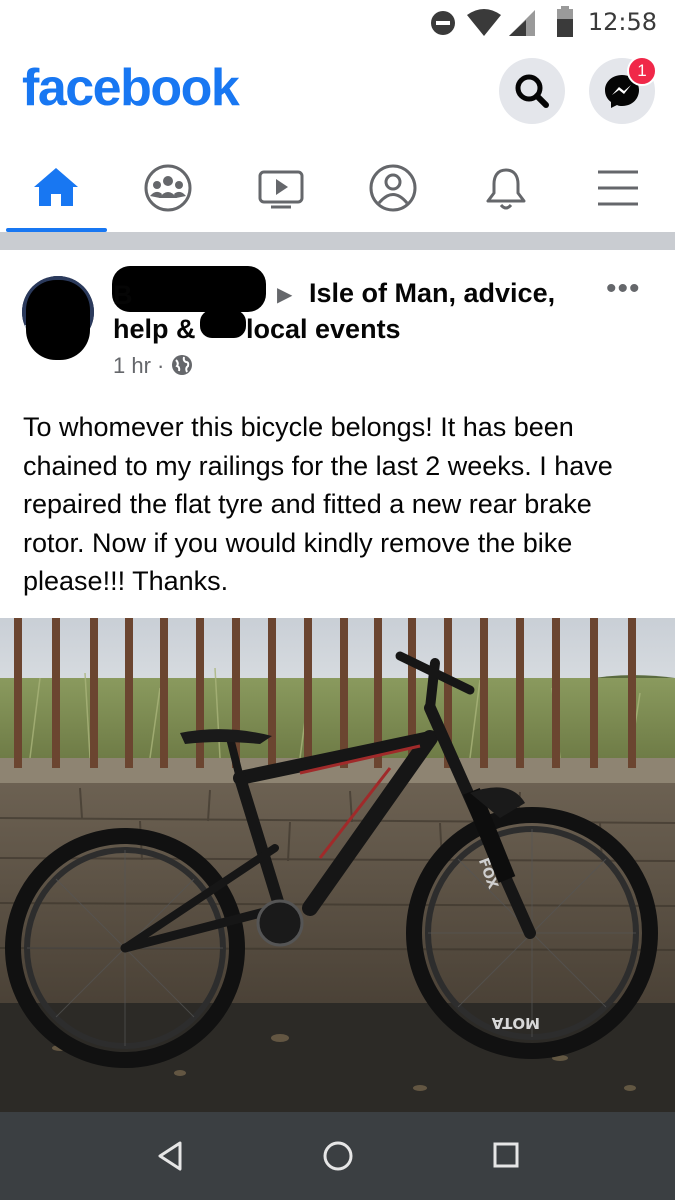 This screenshot has height=1200, width=675. I want to click on group-name-line2b: local events, so click(323, 329).